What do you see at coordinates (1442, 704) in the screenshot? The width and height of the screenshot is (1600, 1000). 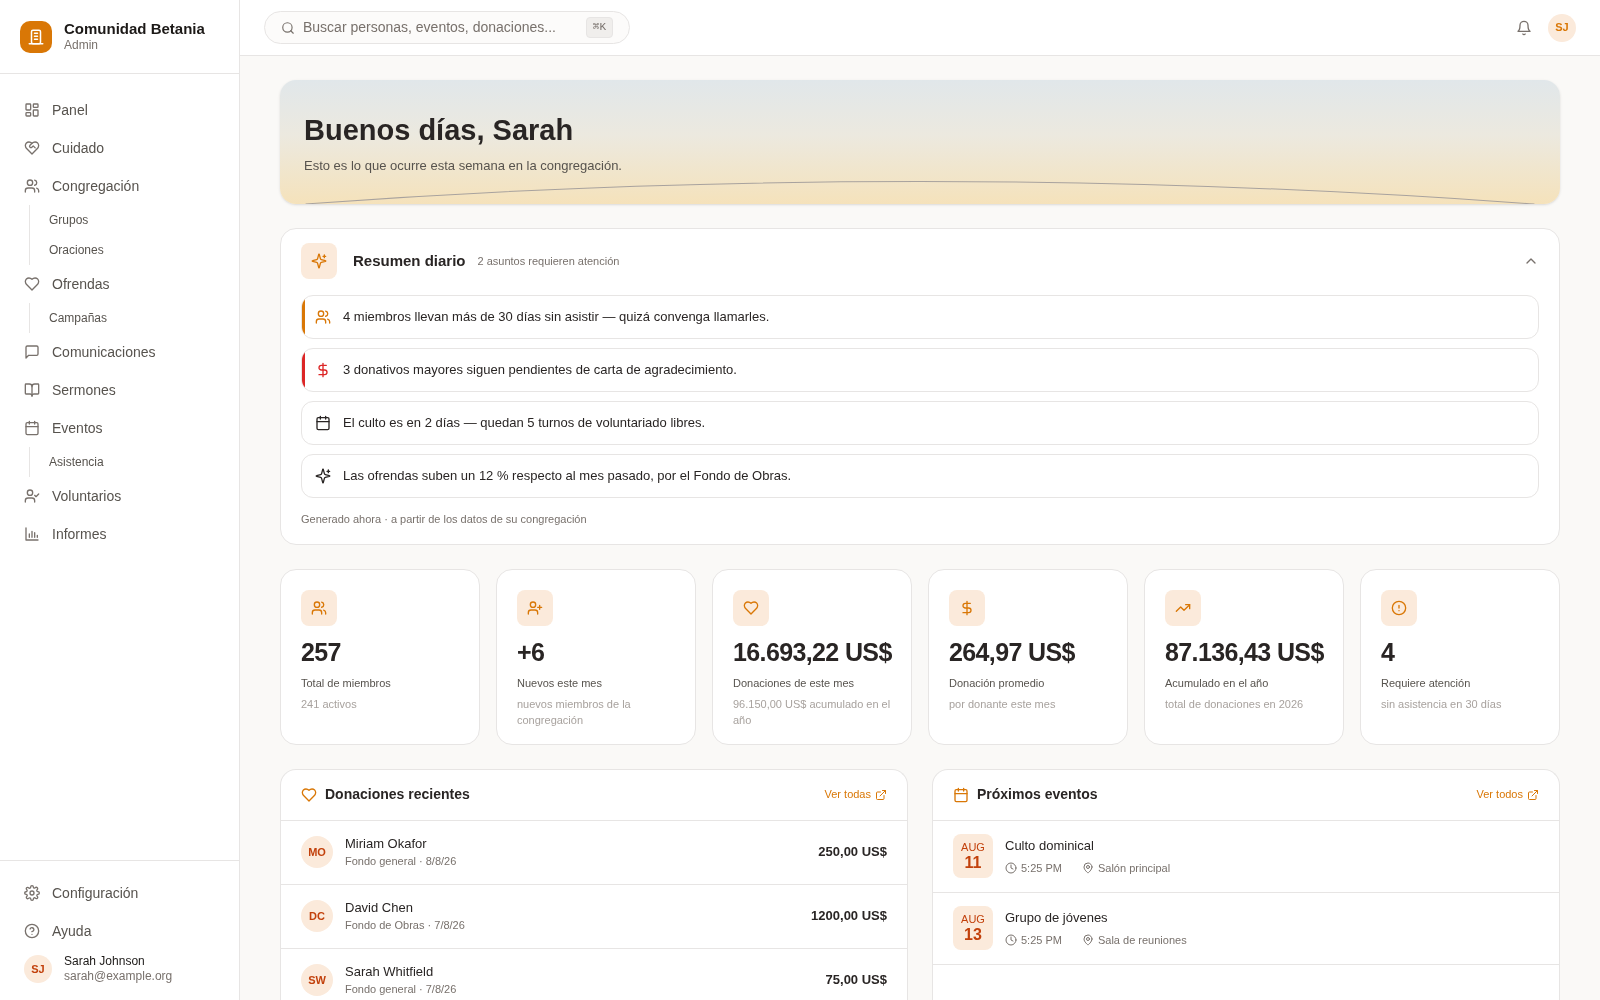 I see `stat-subtitle: sin asistencia en 30 días` at bounding box center [1442, 704].